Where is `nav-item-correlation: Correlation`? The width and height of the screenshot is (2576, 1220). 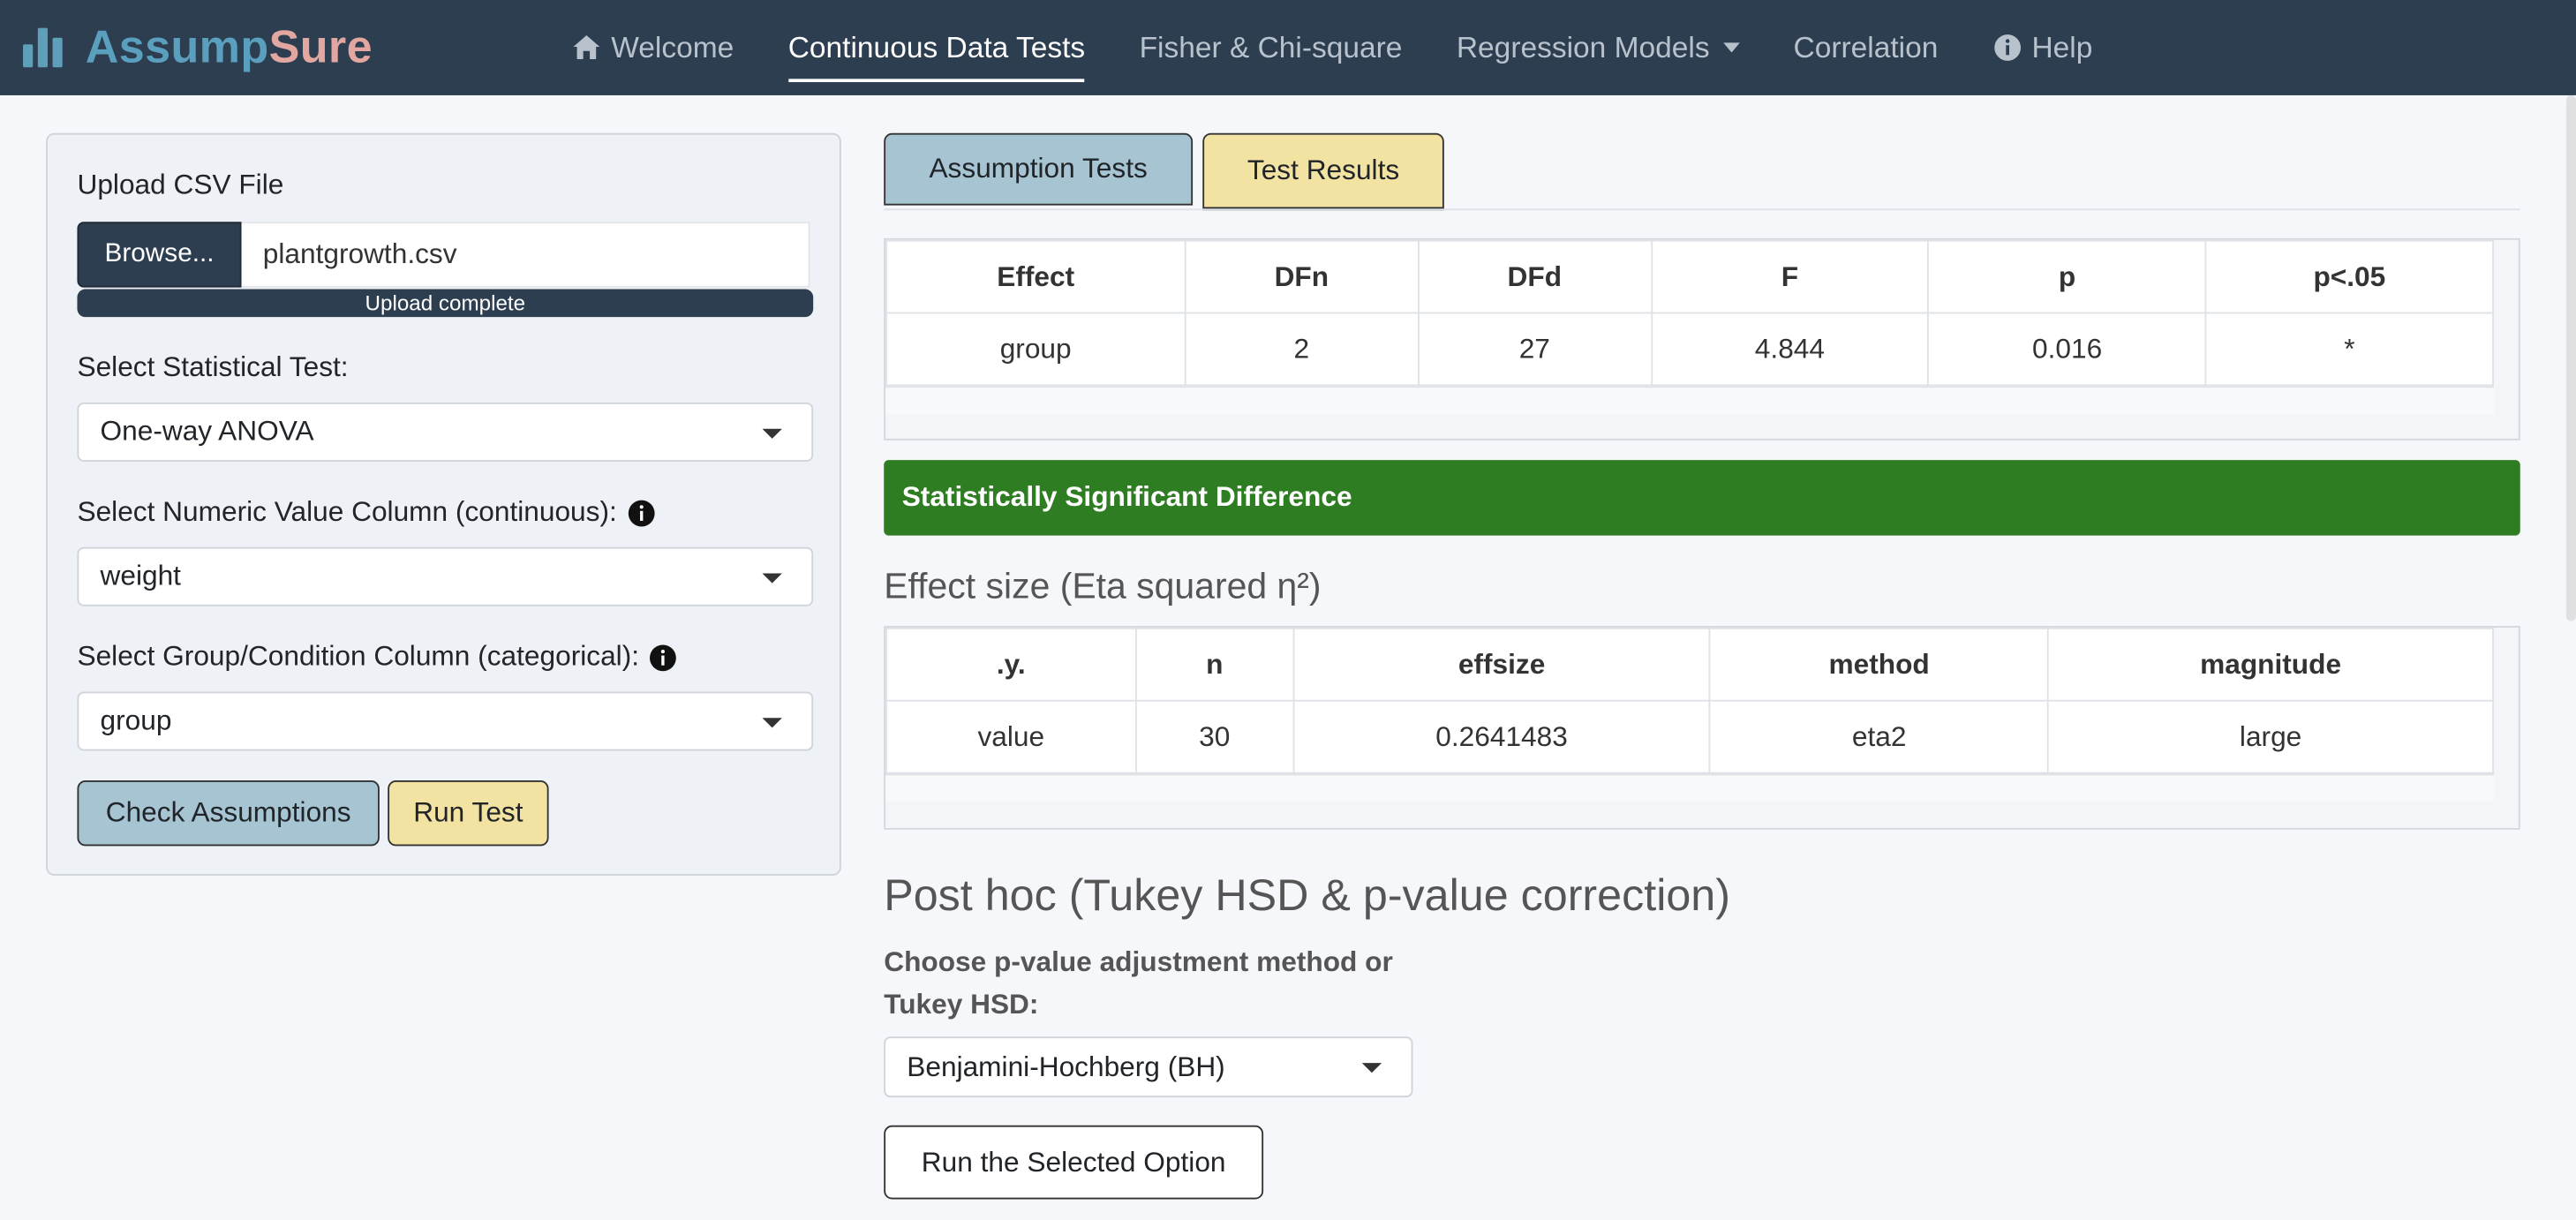 nav-item-correlation: Correlation is located at coordinates (1867, 47).